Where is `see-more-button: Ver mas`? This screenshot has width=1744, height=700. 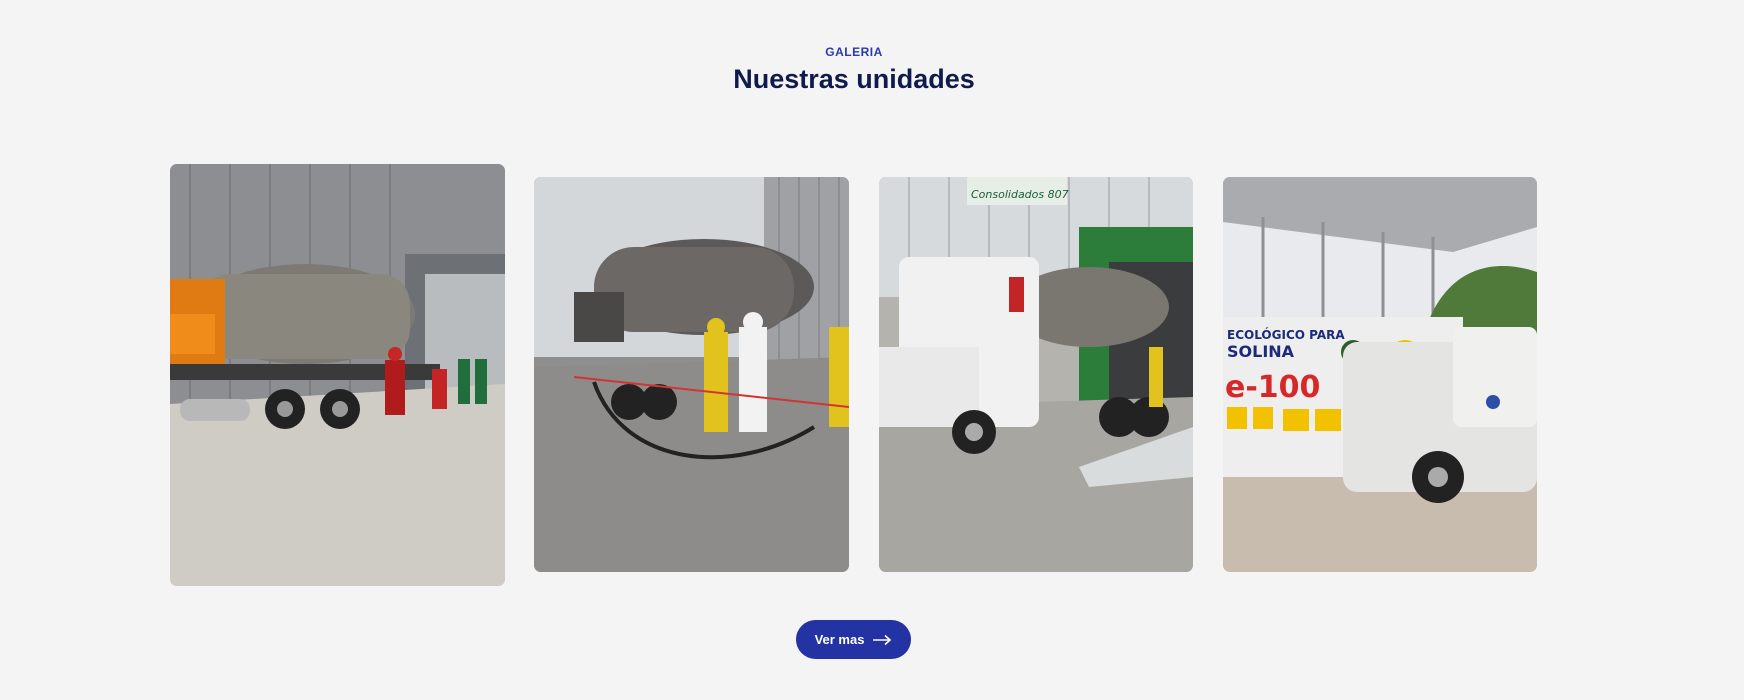 see-more-button: Ver mas is located at coordinates (853, 639).